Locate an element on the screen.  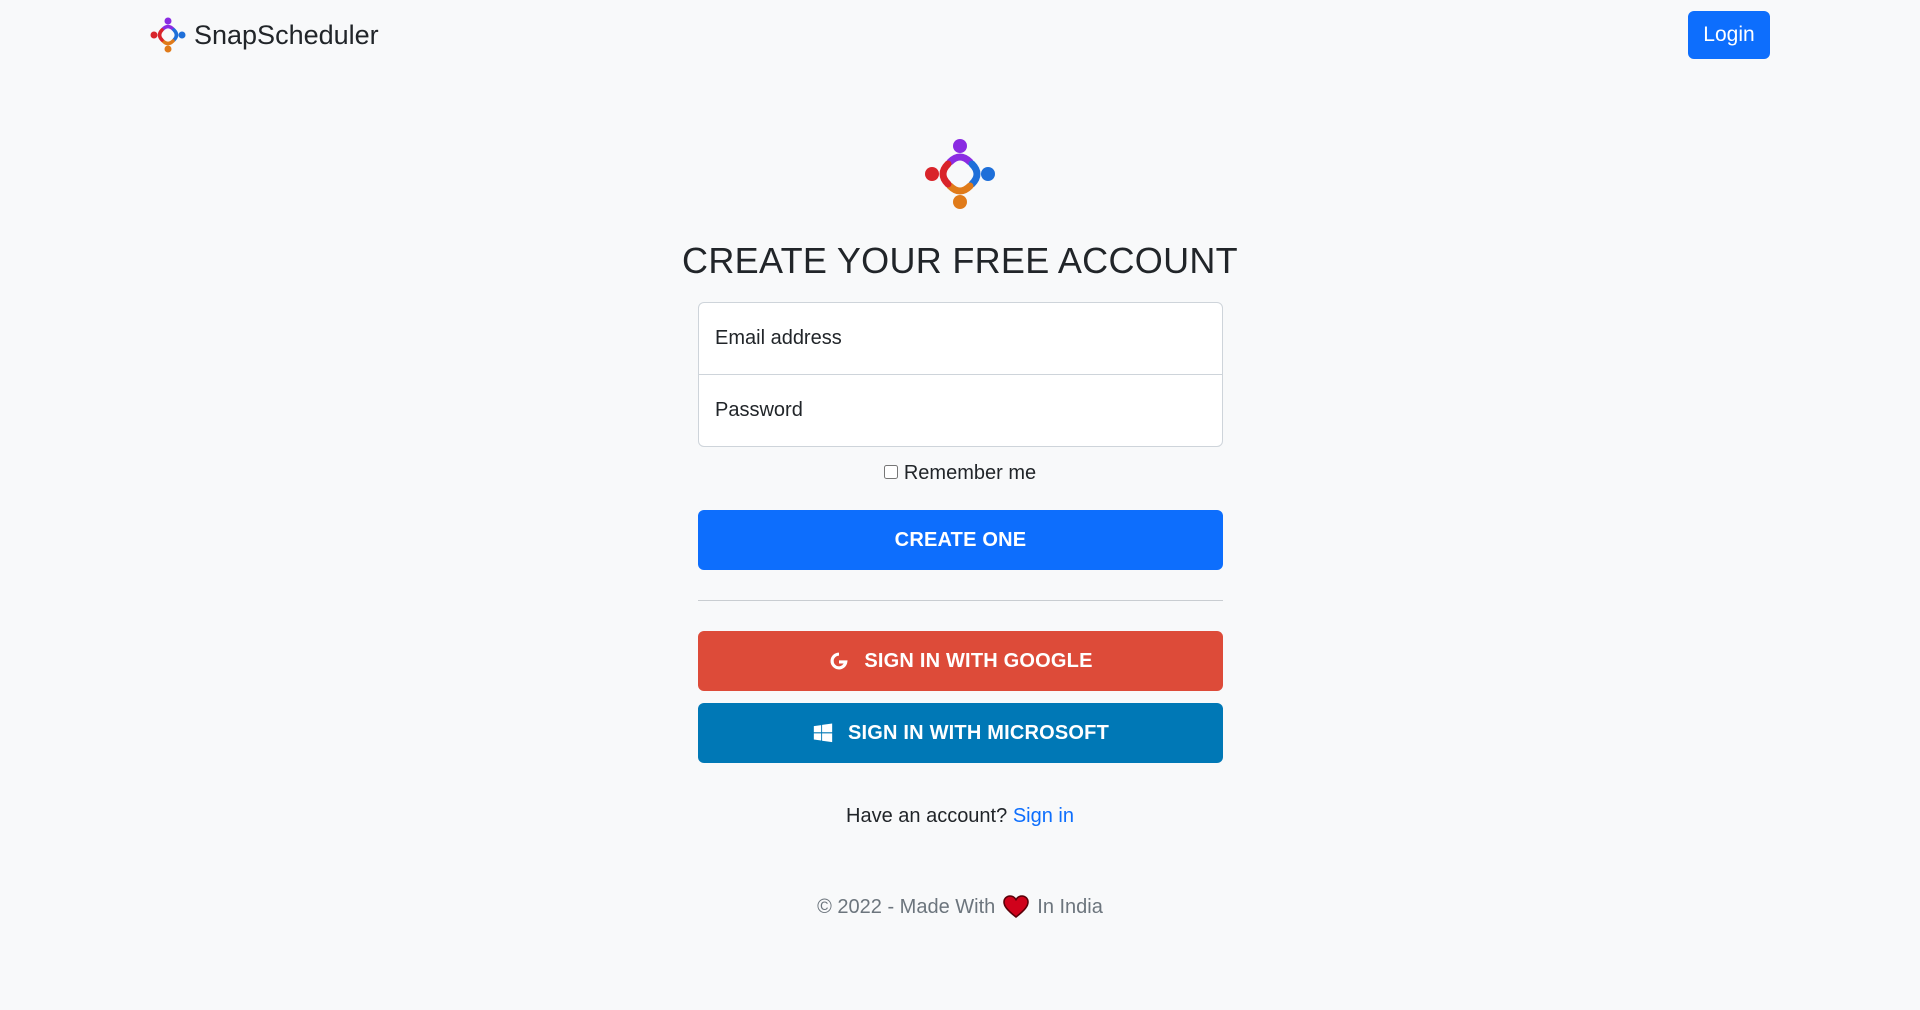
signin-prompt-text: Have an account? is located at coordinates (927, 816).